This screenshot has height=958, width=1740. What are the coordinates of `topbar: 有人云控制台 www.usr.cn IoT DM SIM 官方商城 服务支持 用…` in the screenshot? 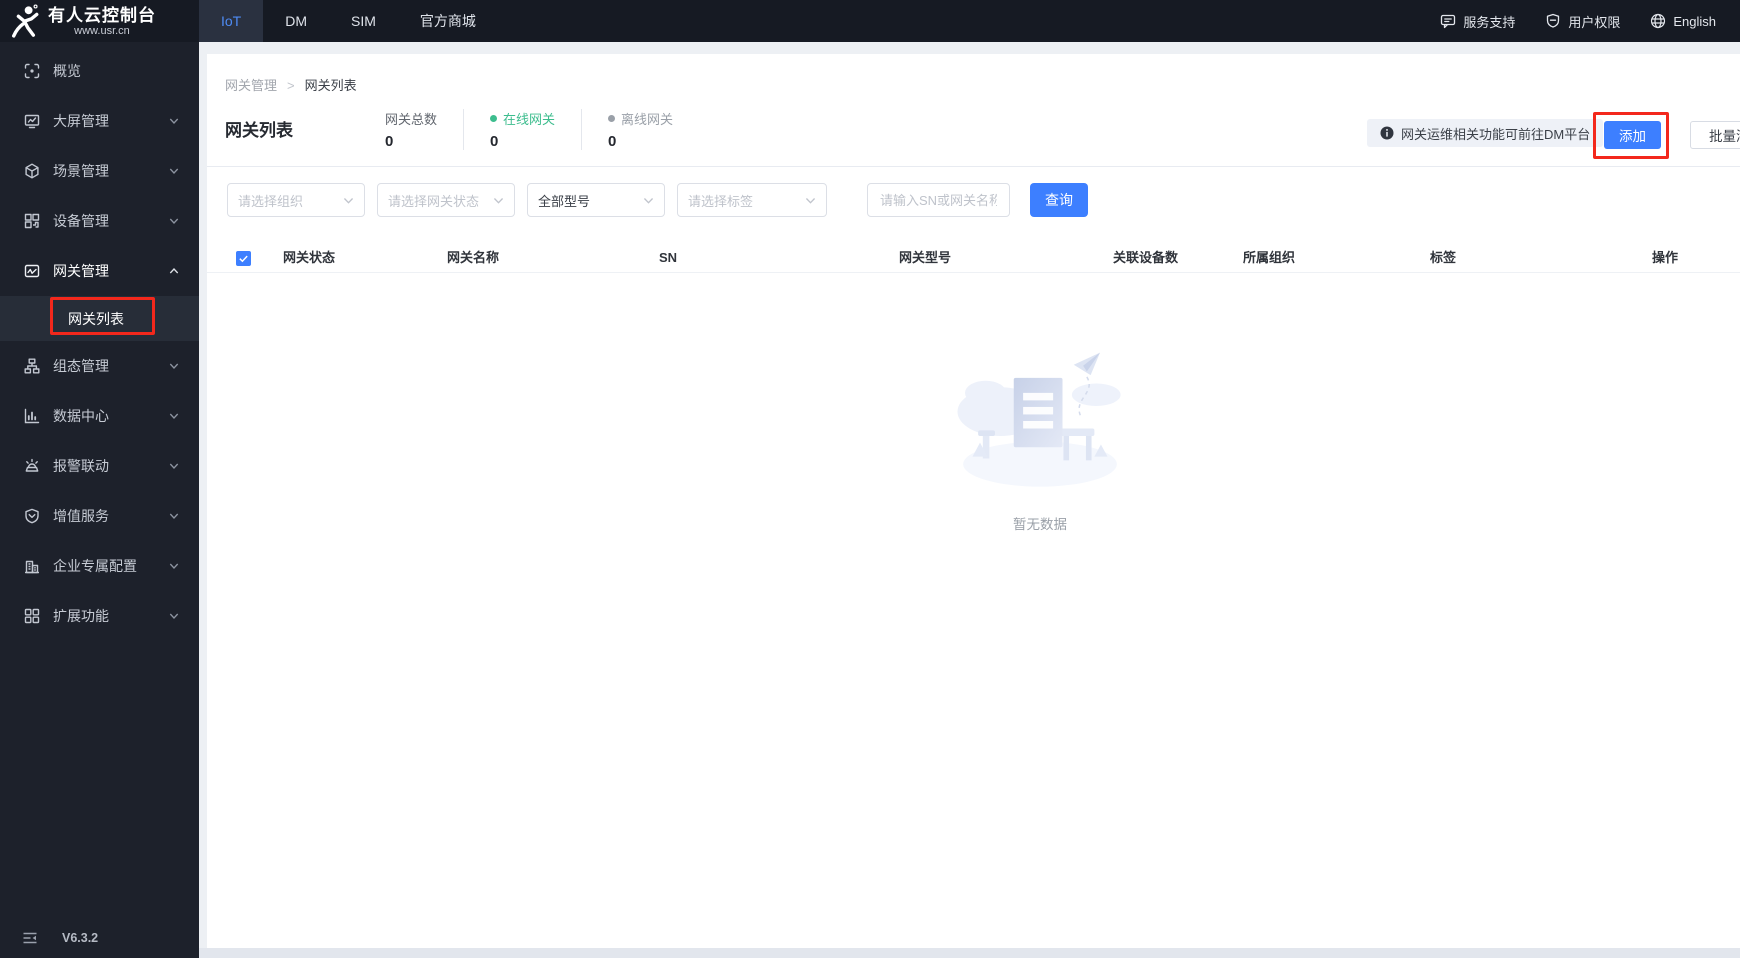 It's located at (870, 21).